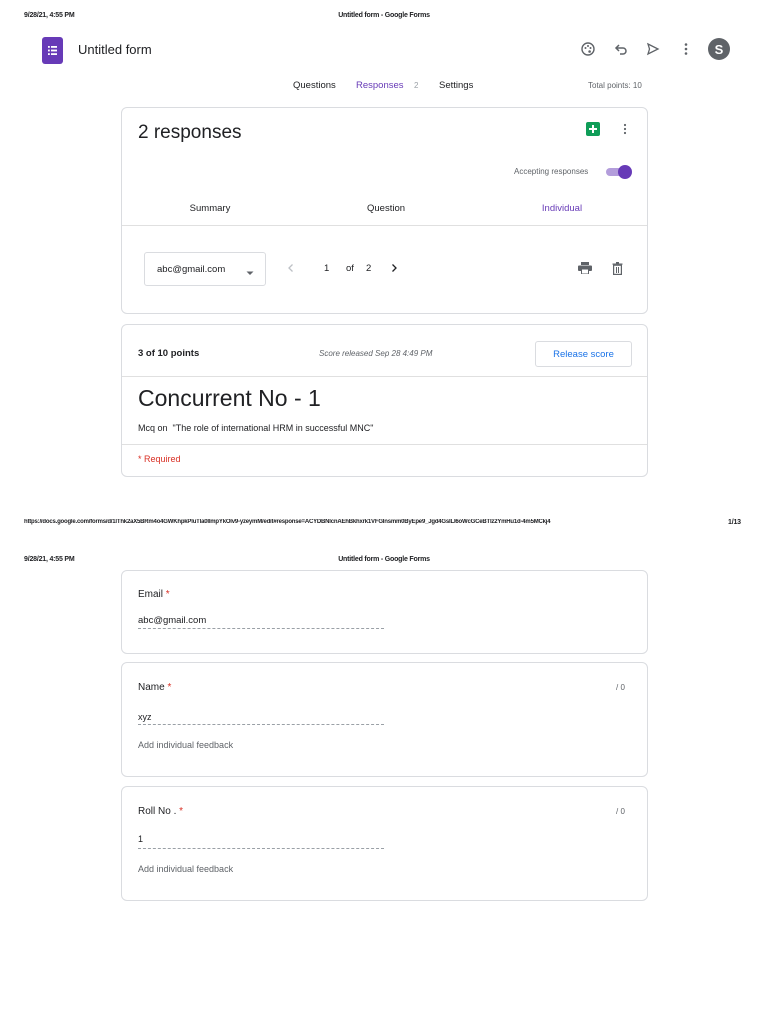  I want to click on tab-responses: Responses, so click(380, 85).